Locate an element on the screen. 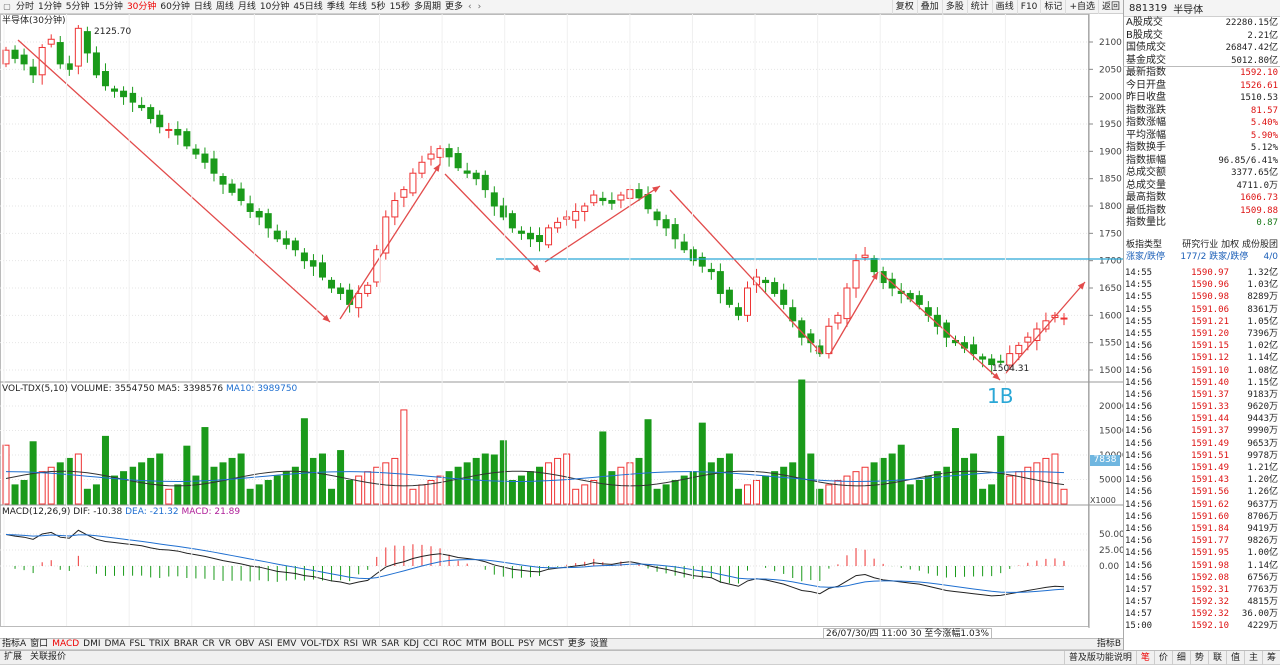  toolbar-button-7: +自选 is located at coordinates (1081, 7).